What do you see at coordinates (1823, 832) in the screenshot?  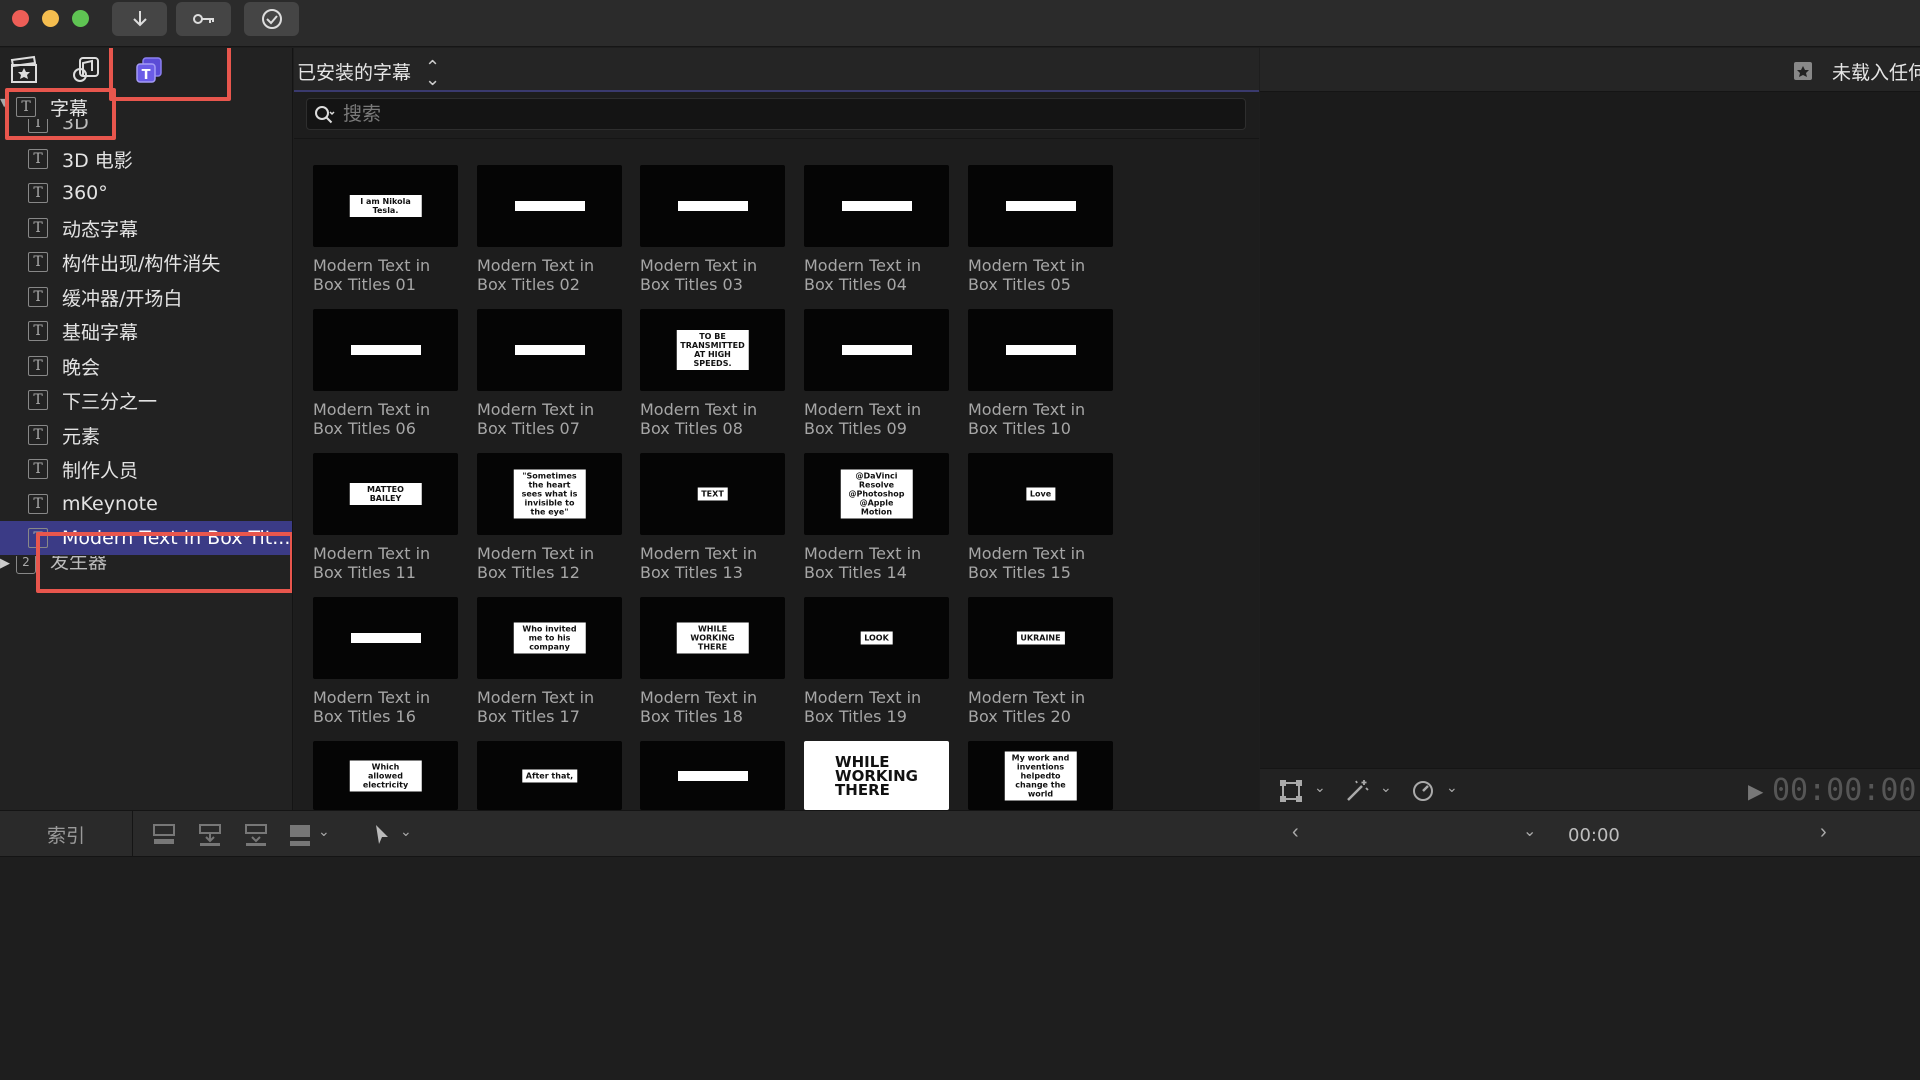 I see `chevron-right-icon: ›` at bounding box center [1823, 832].